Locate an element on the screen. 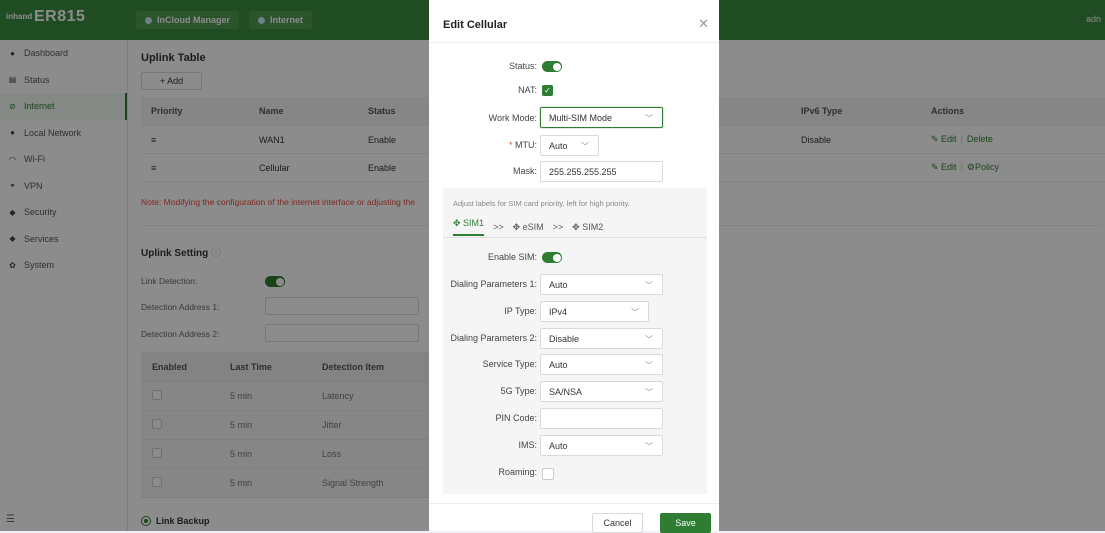  tab-sim1: ✥ SIM1 is located at coordinates (469, 227).